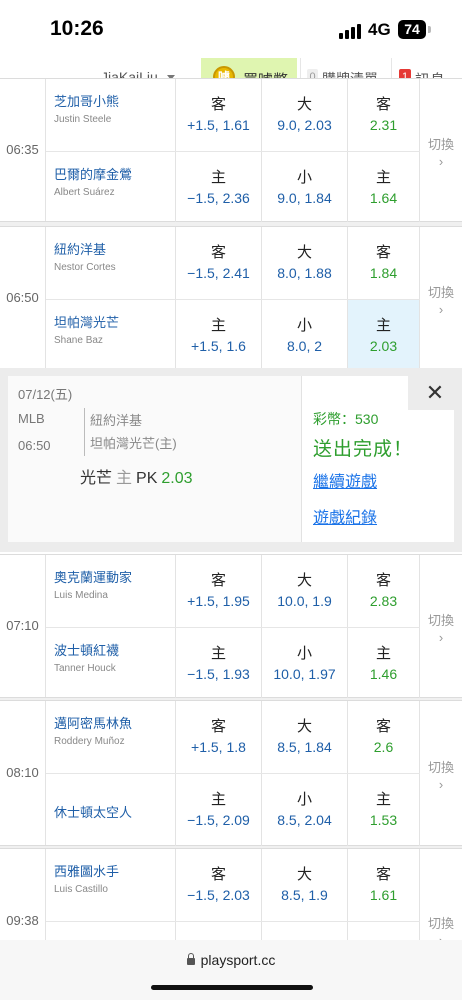 The image size is (462, 1000). Describe the element at coordinates (350, 31) in the screenshot. I see `signal-icon` at that location.